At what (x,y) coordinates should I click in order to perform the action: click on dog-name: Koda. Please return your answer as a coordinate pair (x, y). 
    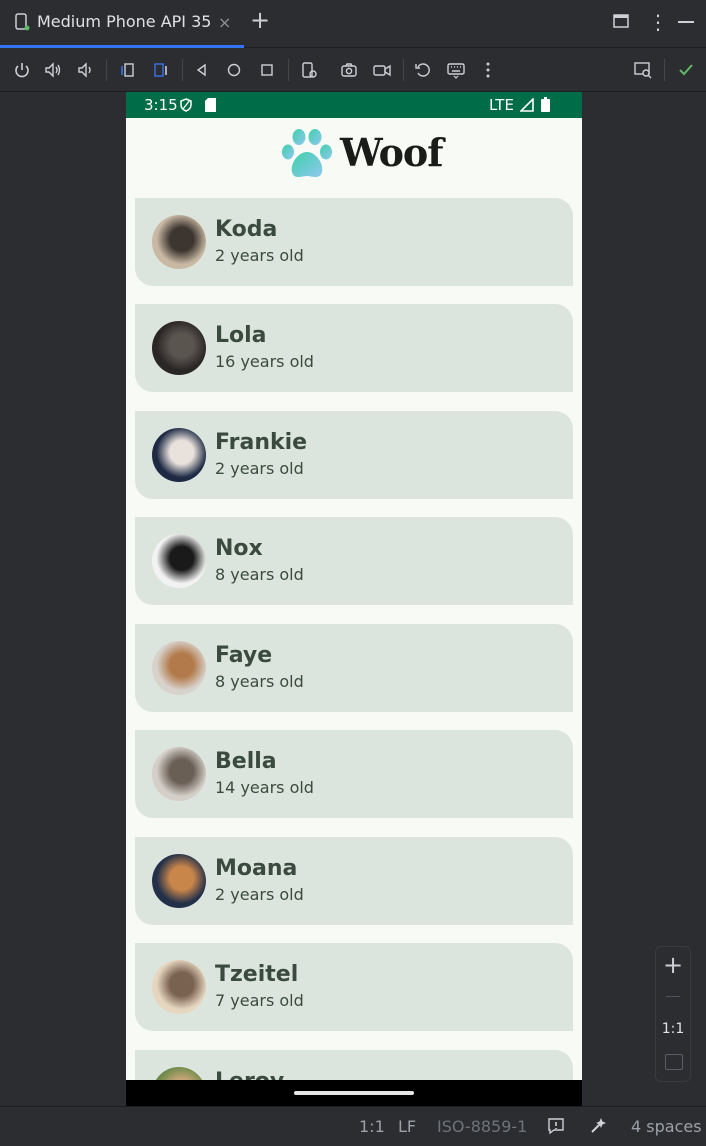
    Looking at the image, I should click on (246, 229).